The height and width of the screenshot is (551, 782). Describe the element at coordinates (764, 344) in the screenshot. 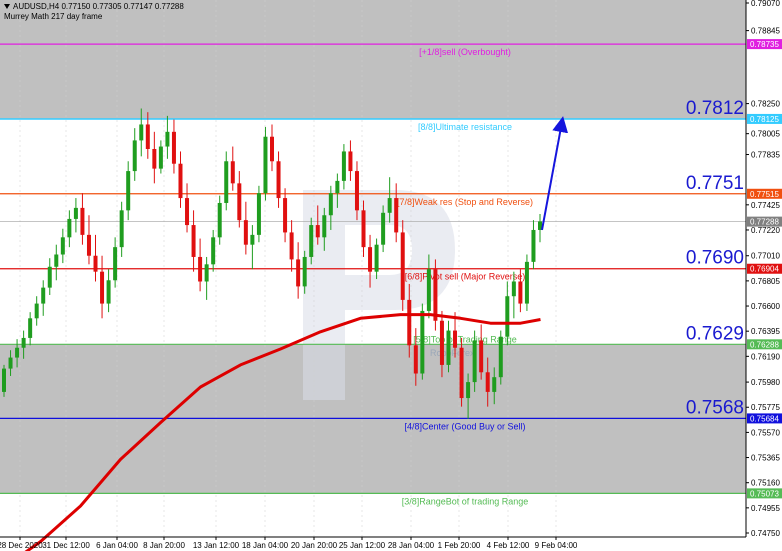

I see `price-tag: 0.76288` at that location.